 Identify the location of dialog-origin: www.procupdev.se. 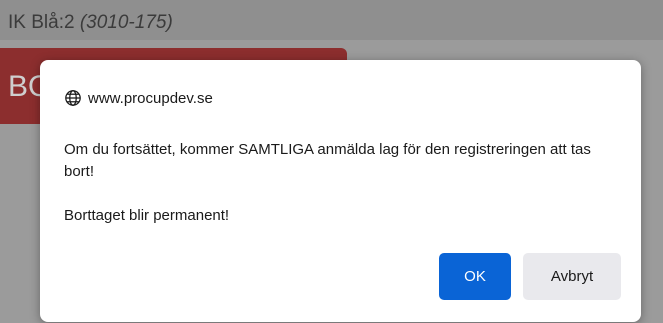
(138, 98).